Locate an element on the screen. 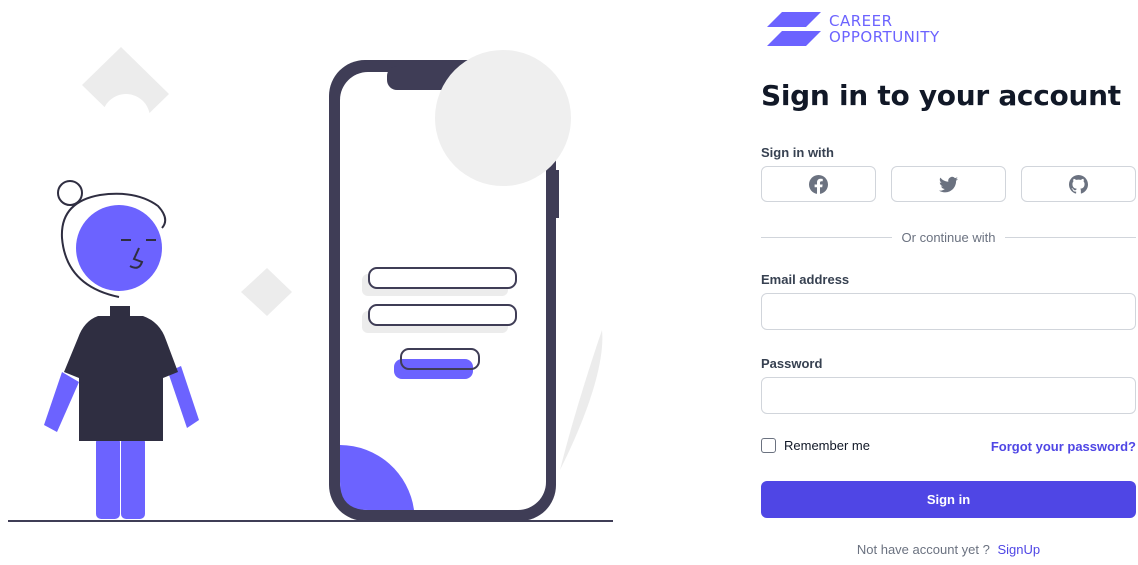  twitter-button is located at coordinates (948, 184).